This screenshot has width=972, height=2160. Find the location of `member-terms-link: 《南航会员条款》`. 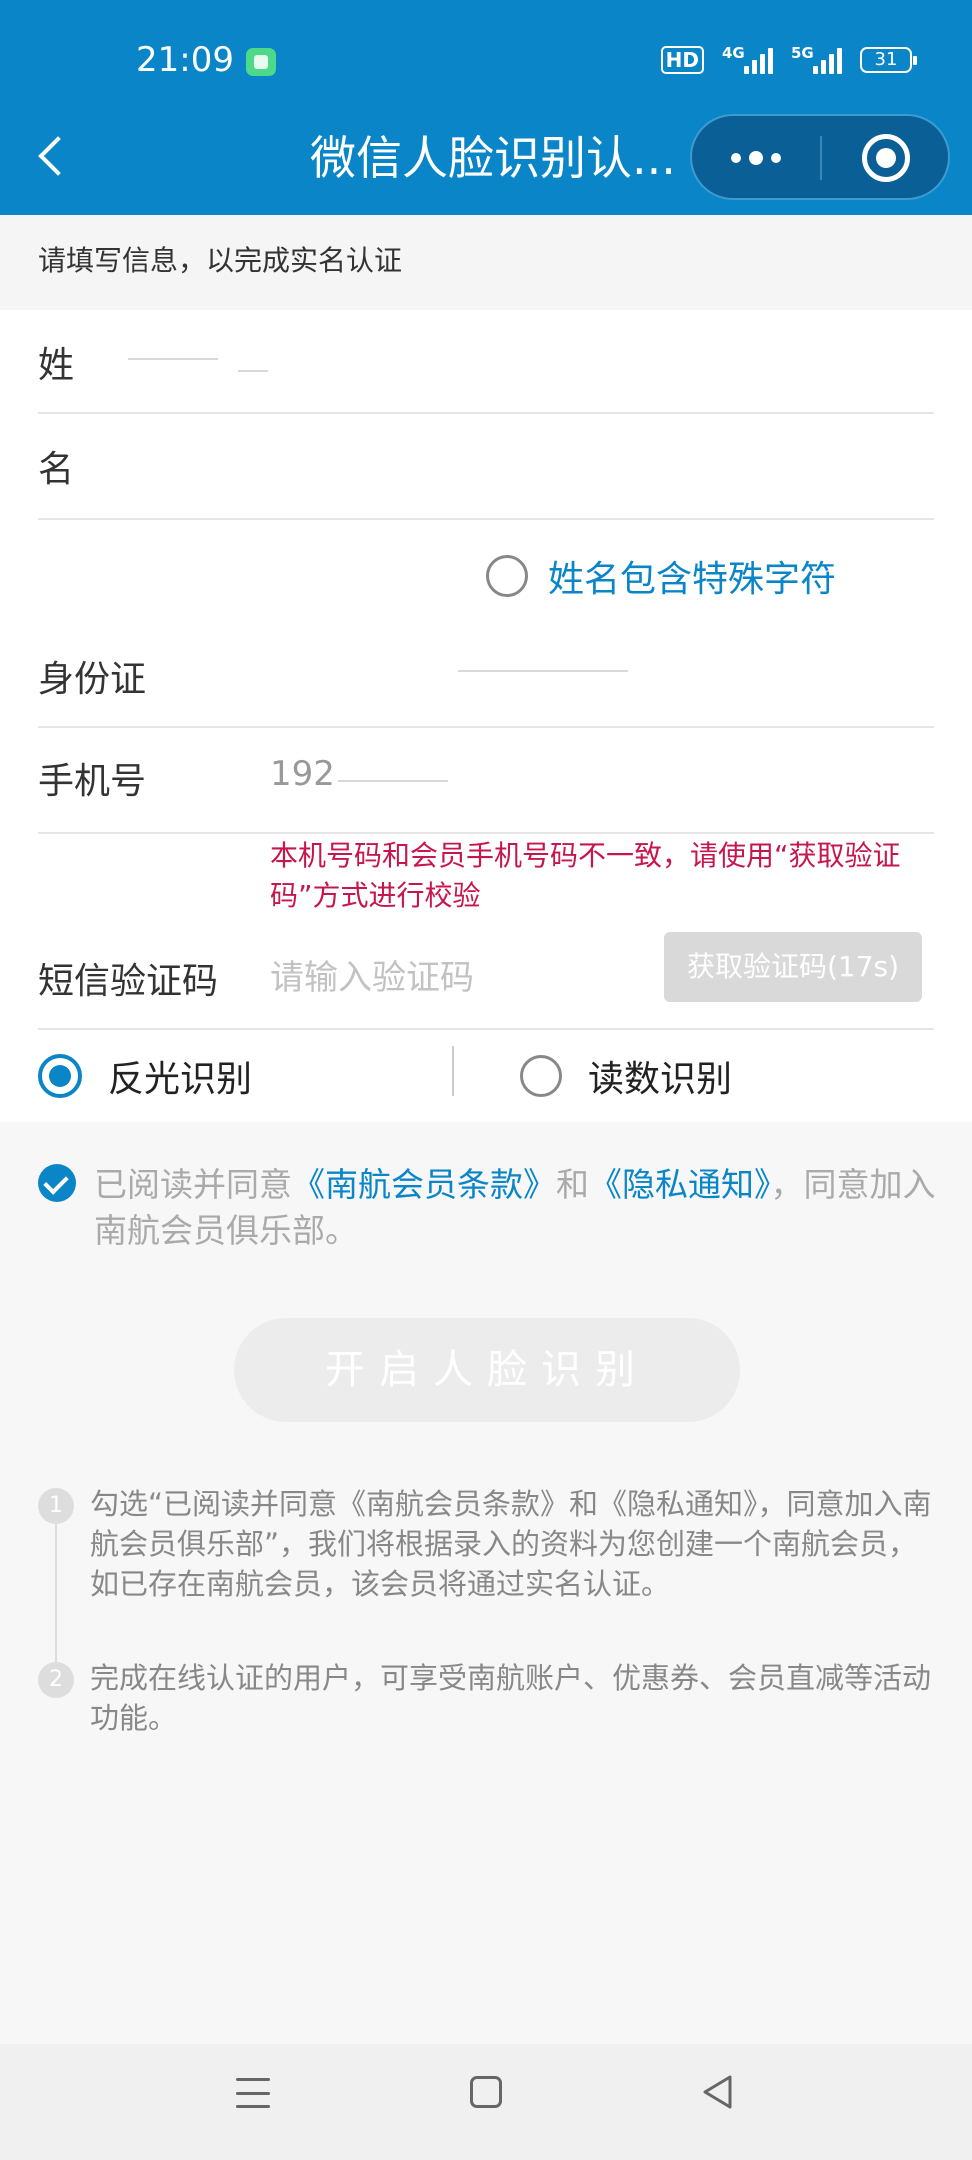

member-terms-link: 《南航会员条款》 is located at coordinates (424, 1184).